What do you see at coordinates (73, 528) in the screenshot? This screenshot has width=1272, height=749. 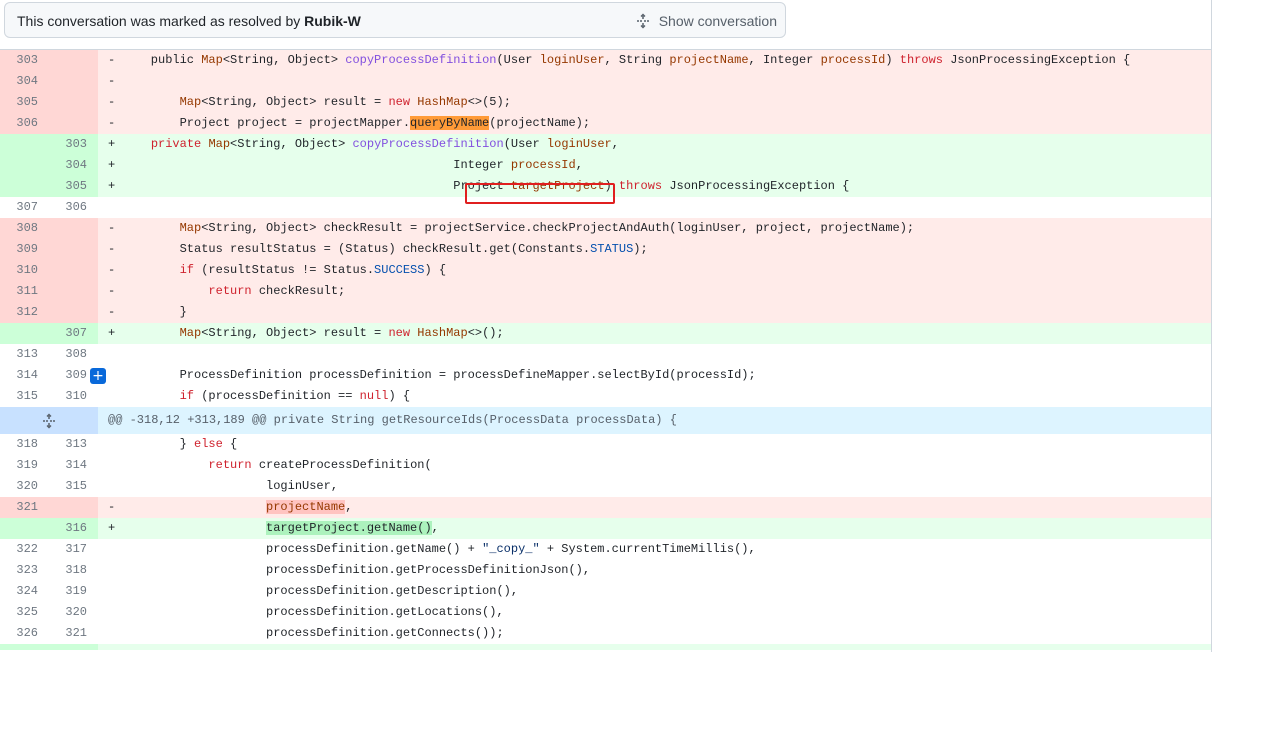 I see `new-line-number: 316` at bounding box center [73, 528].